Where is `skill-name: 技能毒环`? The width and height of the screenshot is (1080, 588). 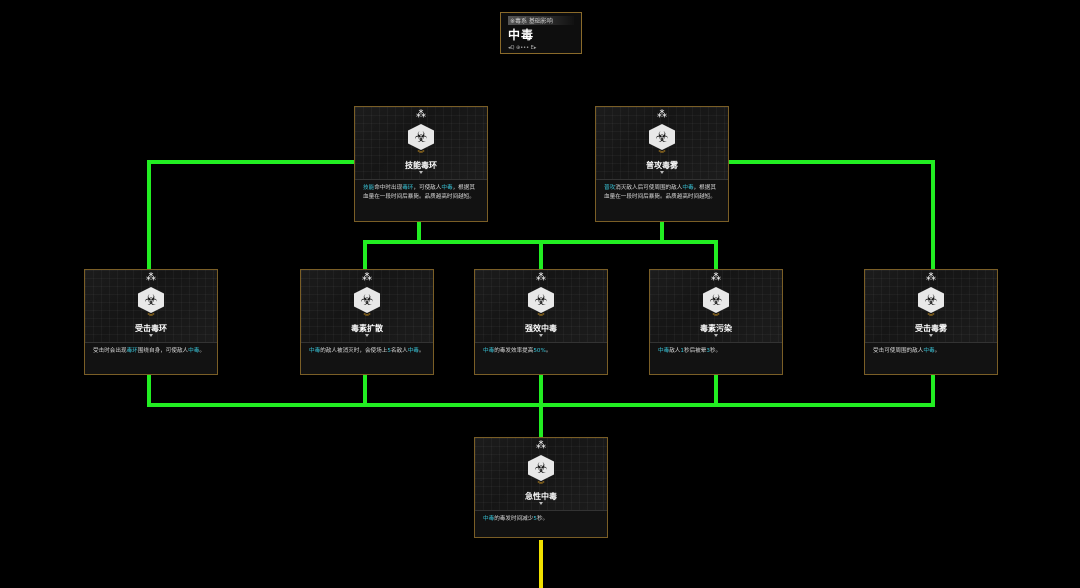
skill-name: 技能毒环 is located at coordinates (421, 165).